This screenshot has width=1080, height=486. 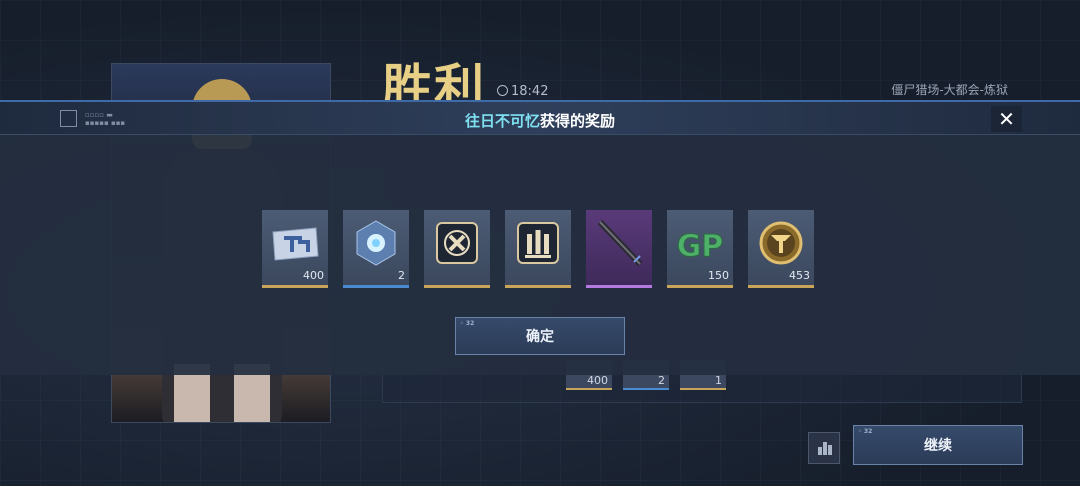 I want to click on ammo-bullets-icon, so click(x=538, y=243).